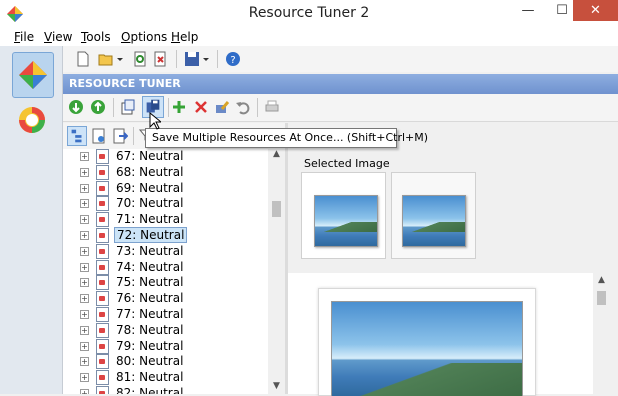  What do you see at coordinates (150, 266) in the screenshot?
I see `tree-item-label: 74: Neutral` at bounding box center [150, 266].